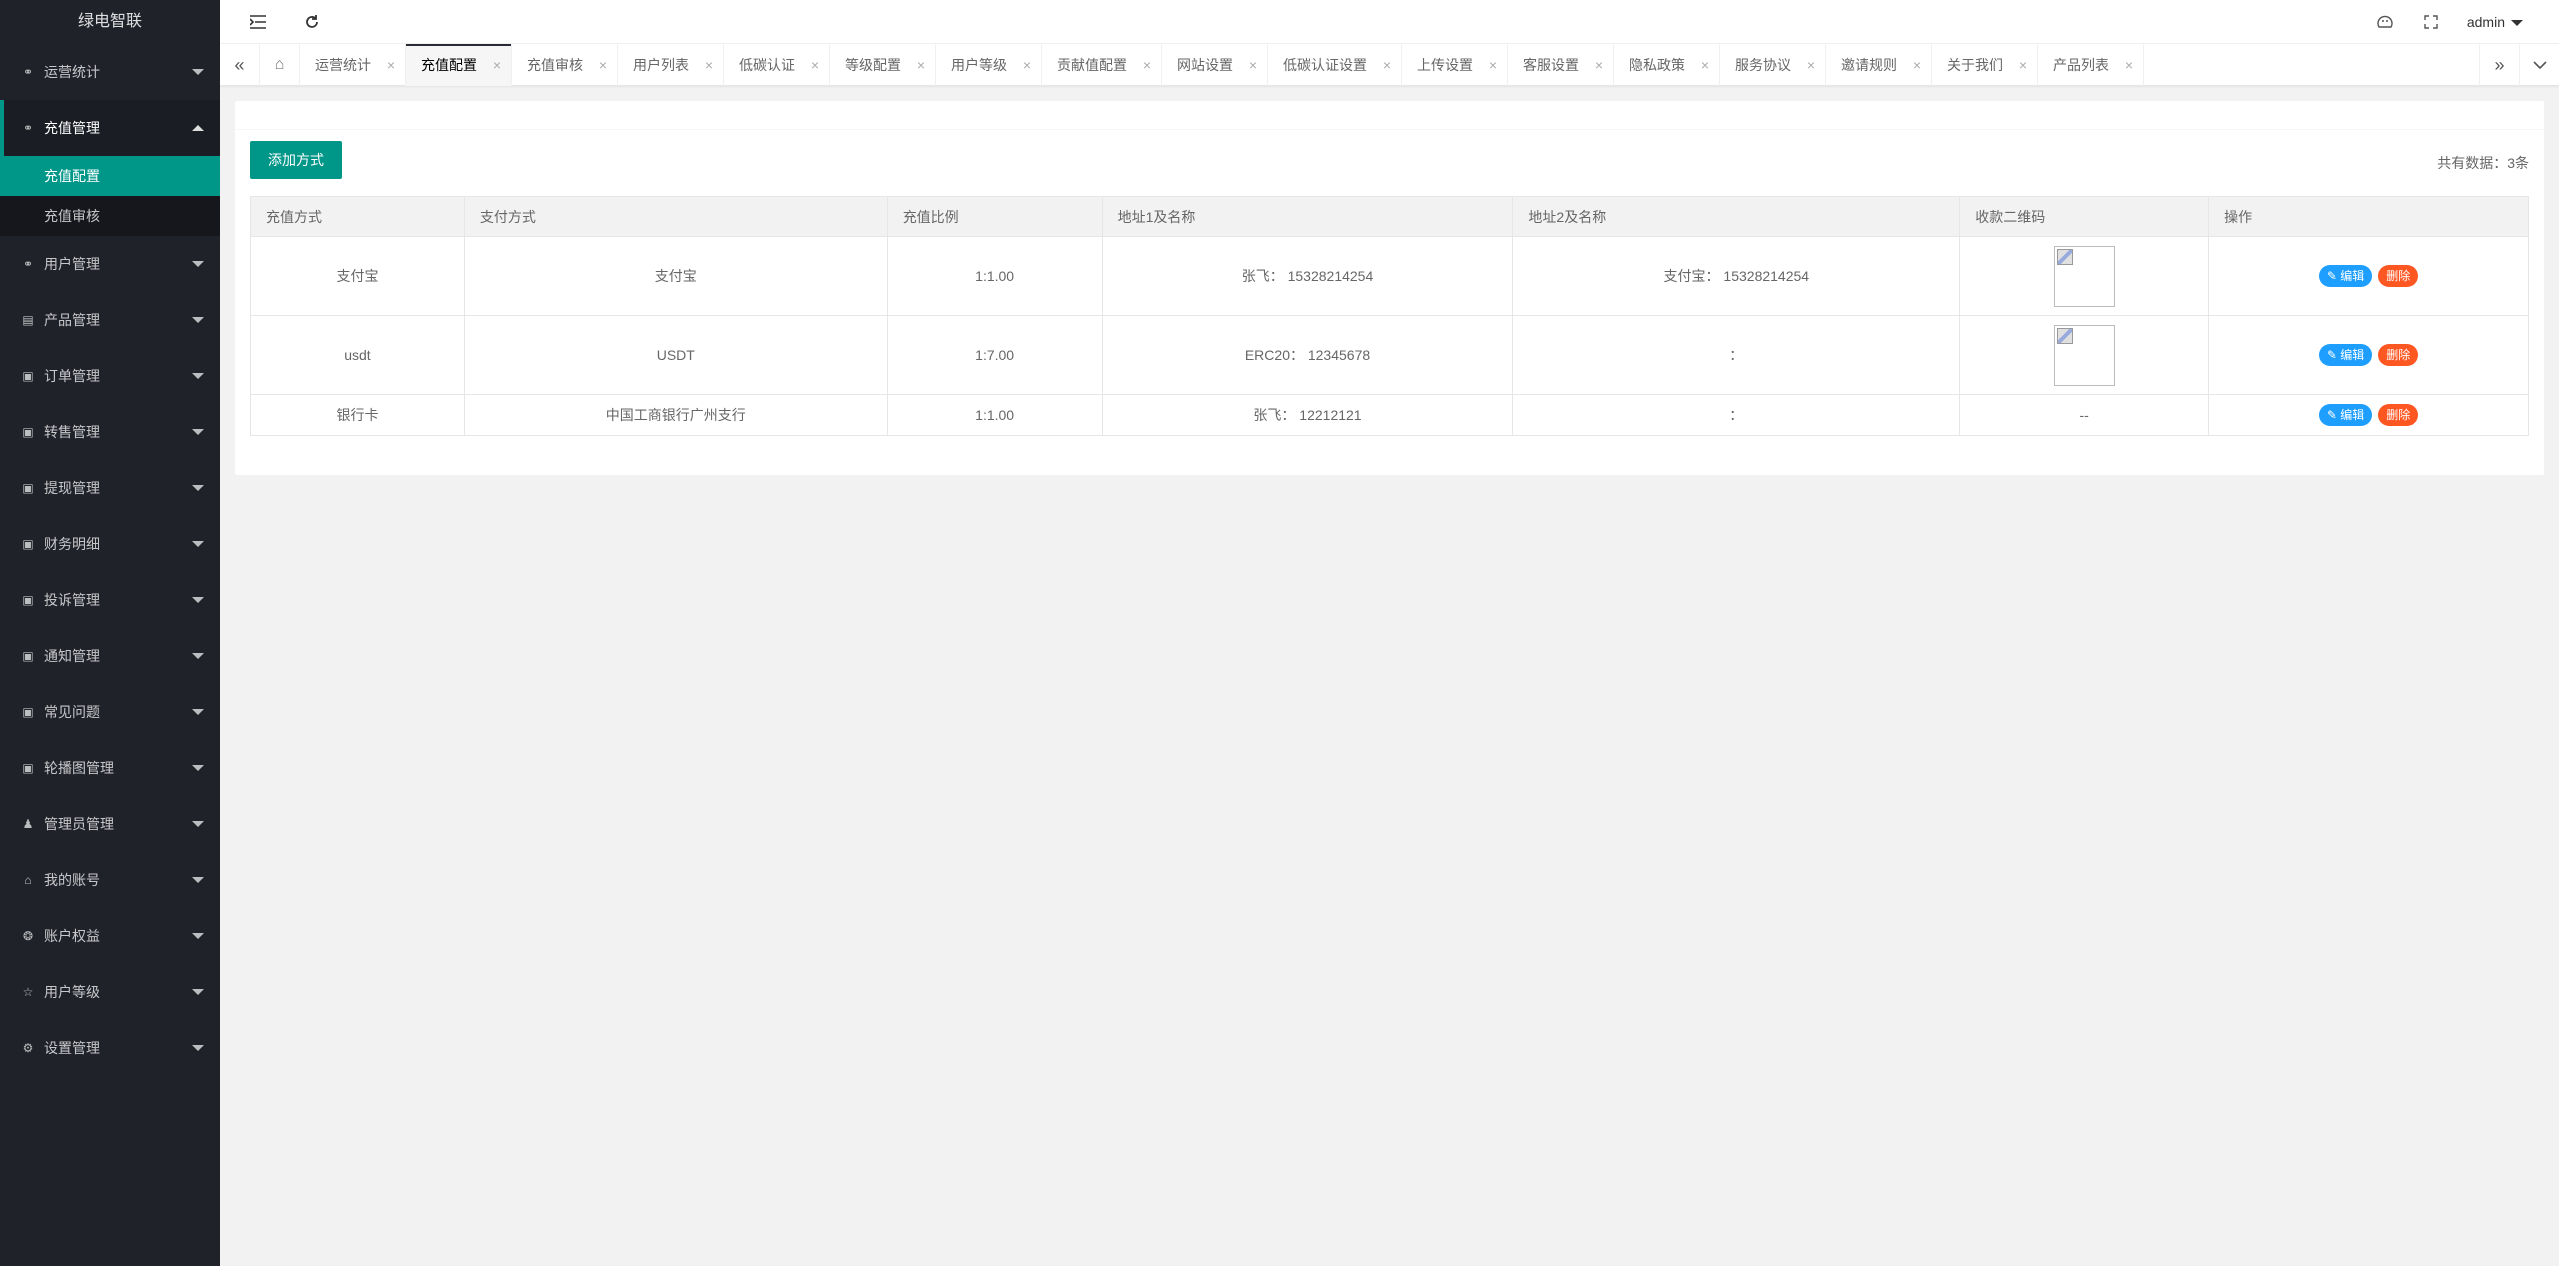  Describe the element at coordinates (110, 376) in the screenshot. I see `sidebar-item-order-management: ▣ 订单管理` at that location.